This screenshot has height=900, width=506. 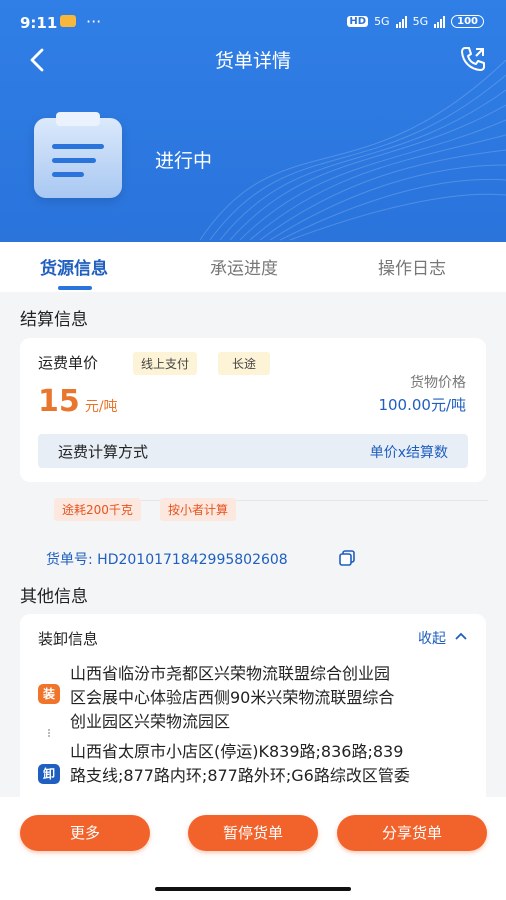 I want to click on order-number-row: 货单号: HD2010171842995802608, so click(x=167, y=559).